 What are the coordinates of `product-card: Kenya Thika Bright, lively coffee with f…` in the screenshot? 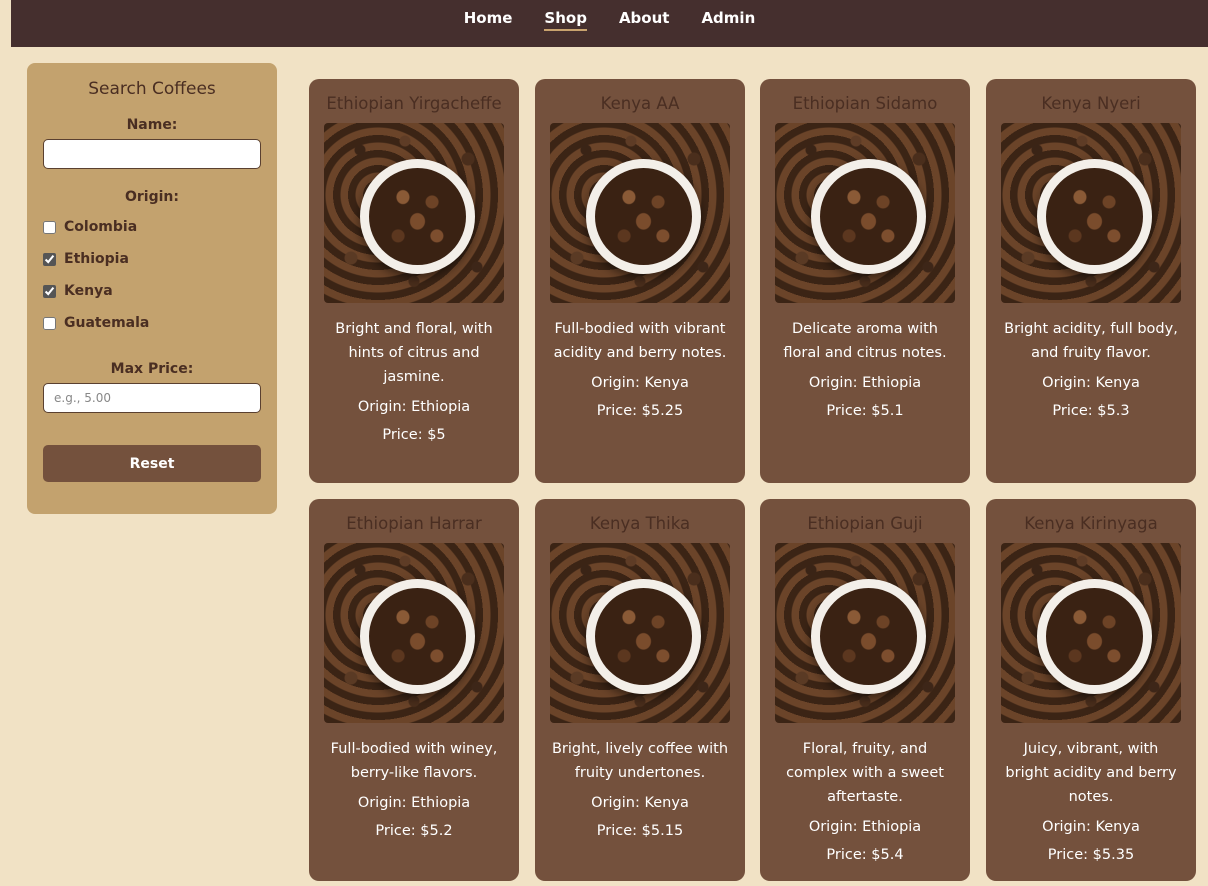 It's located at (640, 690).